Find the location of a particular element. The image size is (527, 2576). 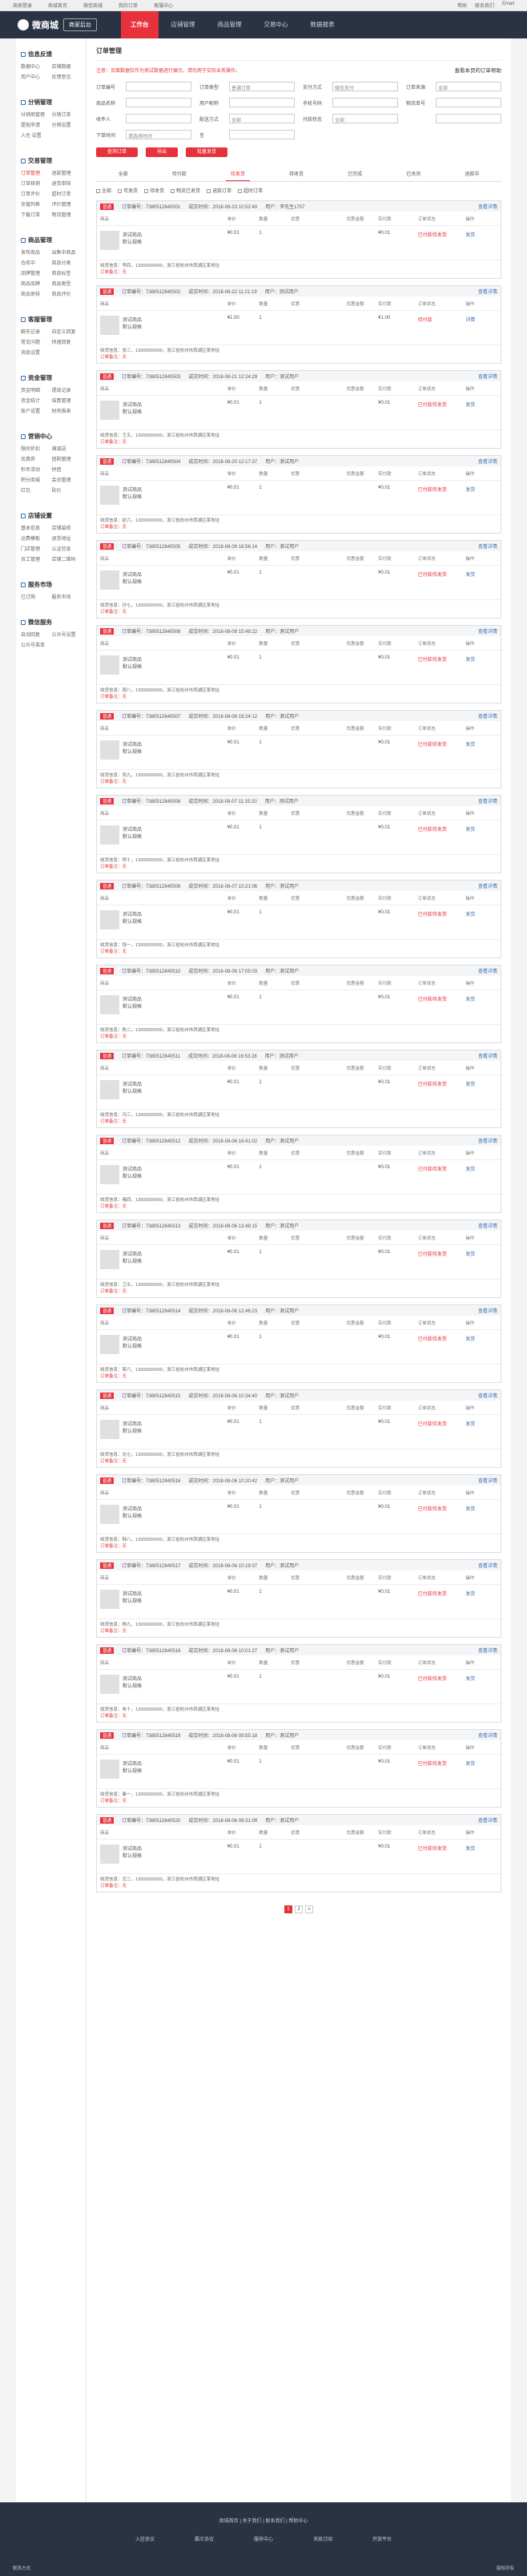

page-button: » is located at coordinates (309, 1909).